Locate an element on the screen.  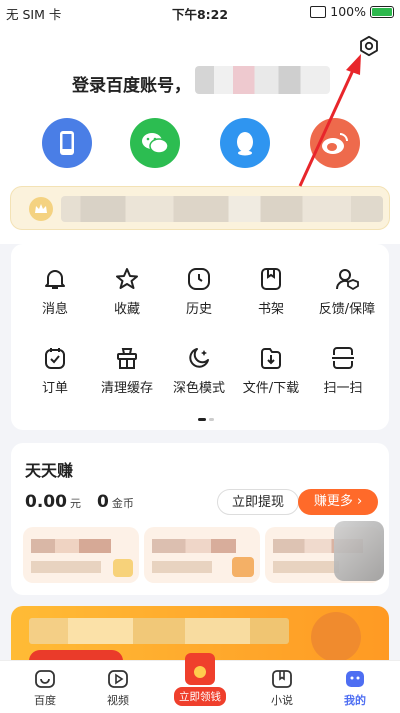
menu-item-label: 文件/下载 is located at coordinates (271, 388).